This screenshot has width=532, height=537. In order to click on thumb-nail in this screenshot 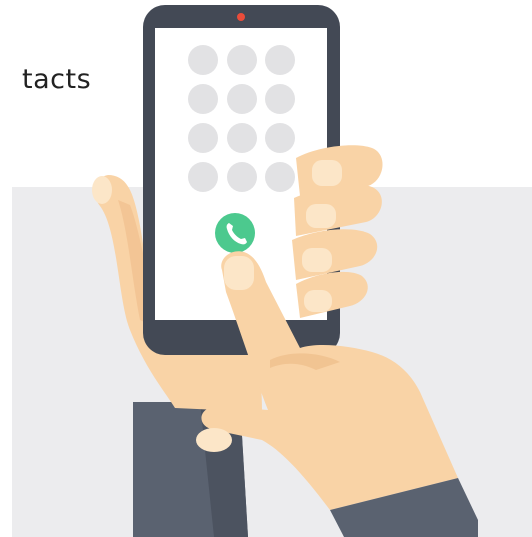, I will do `click(214, 440)`.